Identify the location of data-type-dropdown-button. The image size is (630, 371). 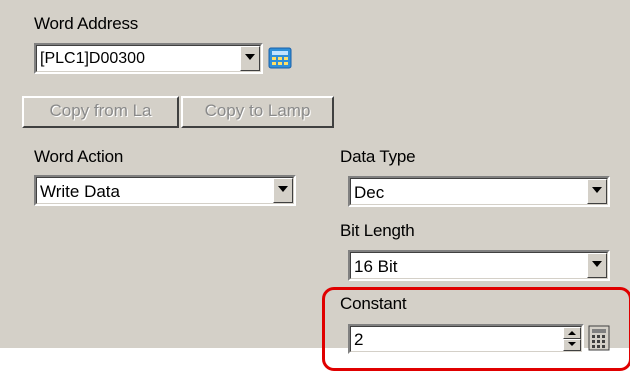
(597, 191).